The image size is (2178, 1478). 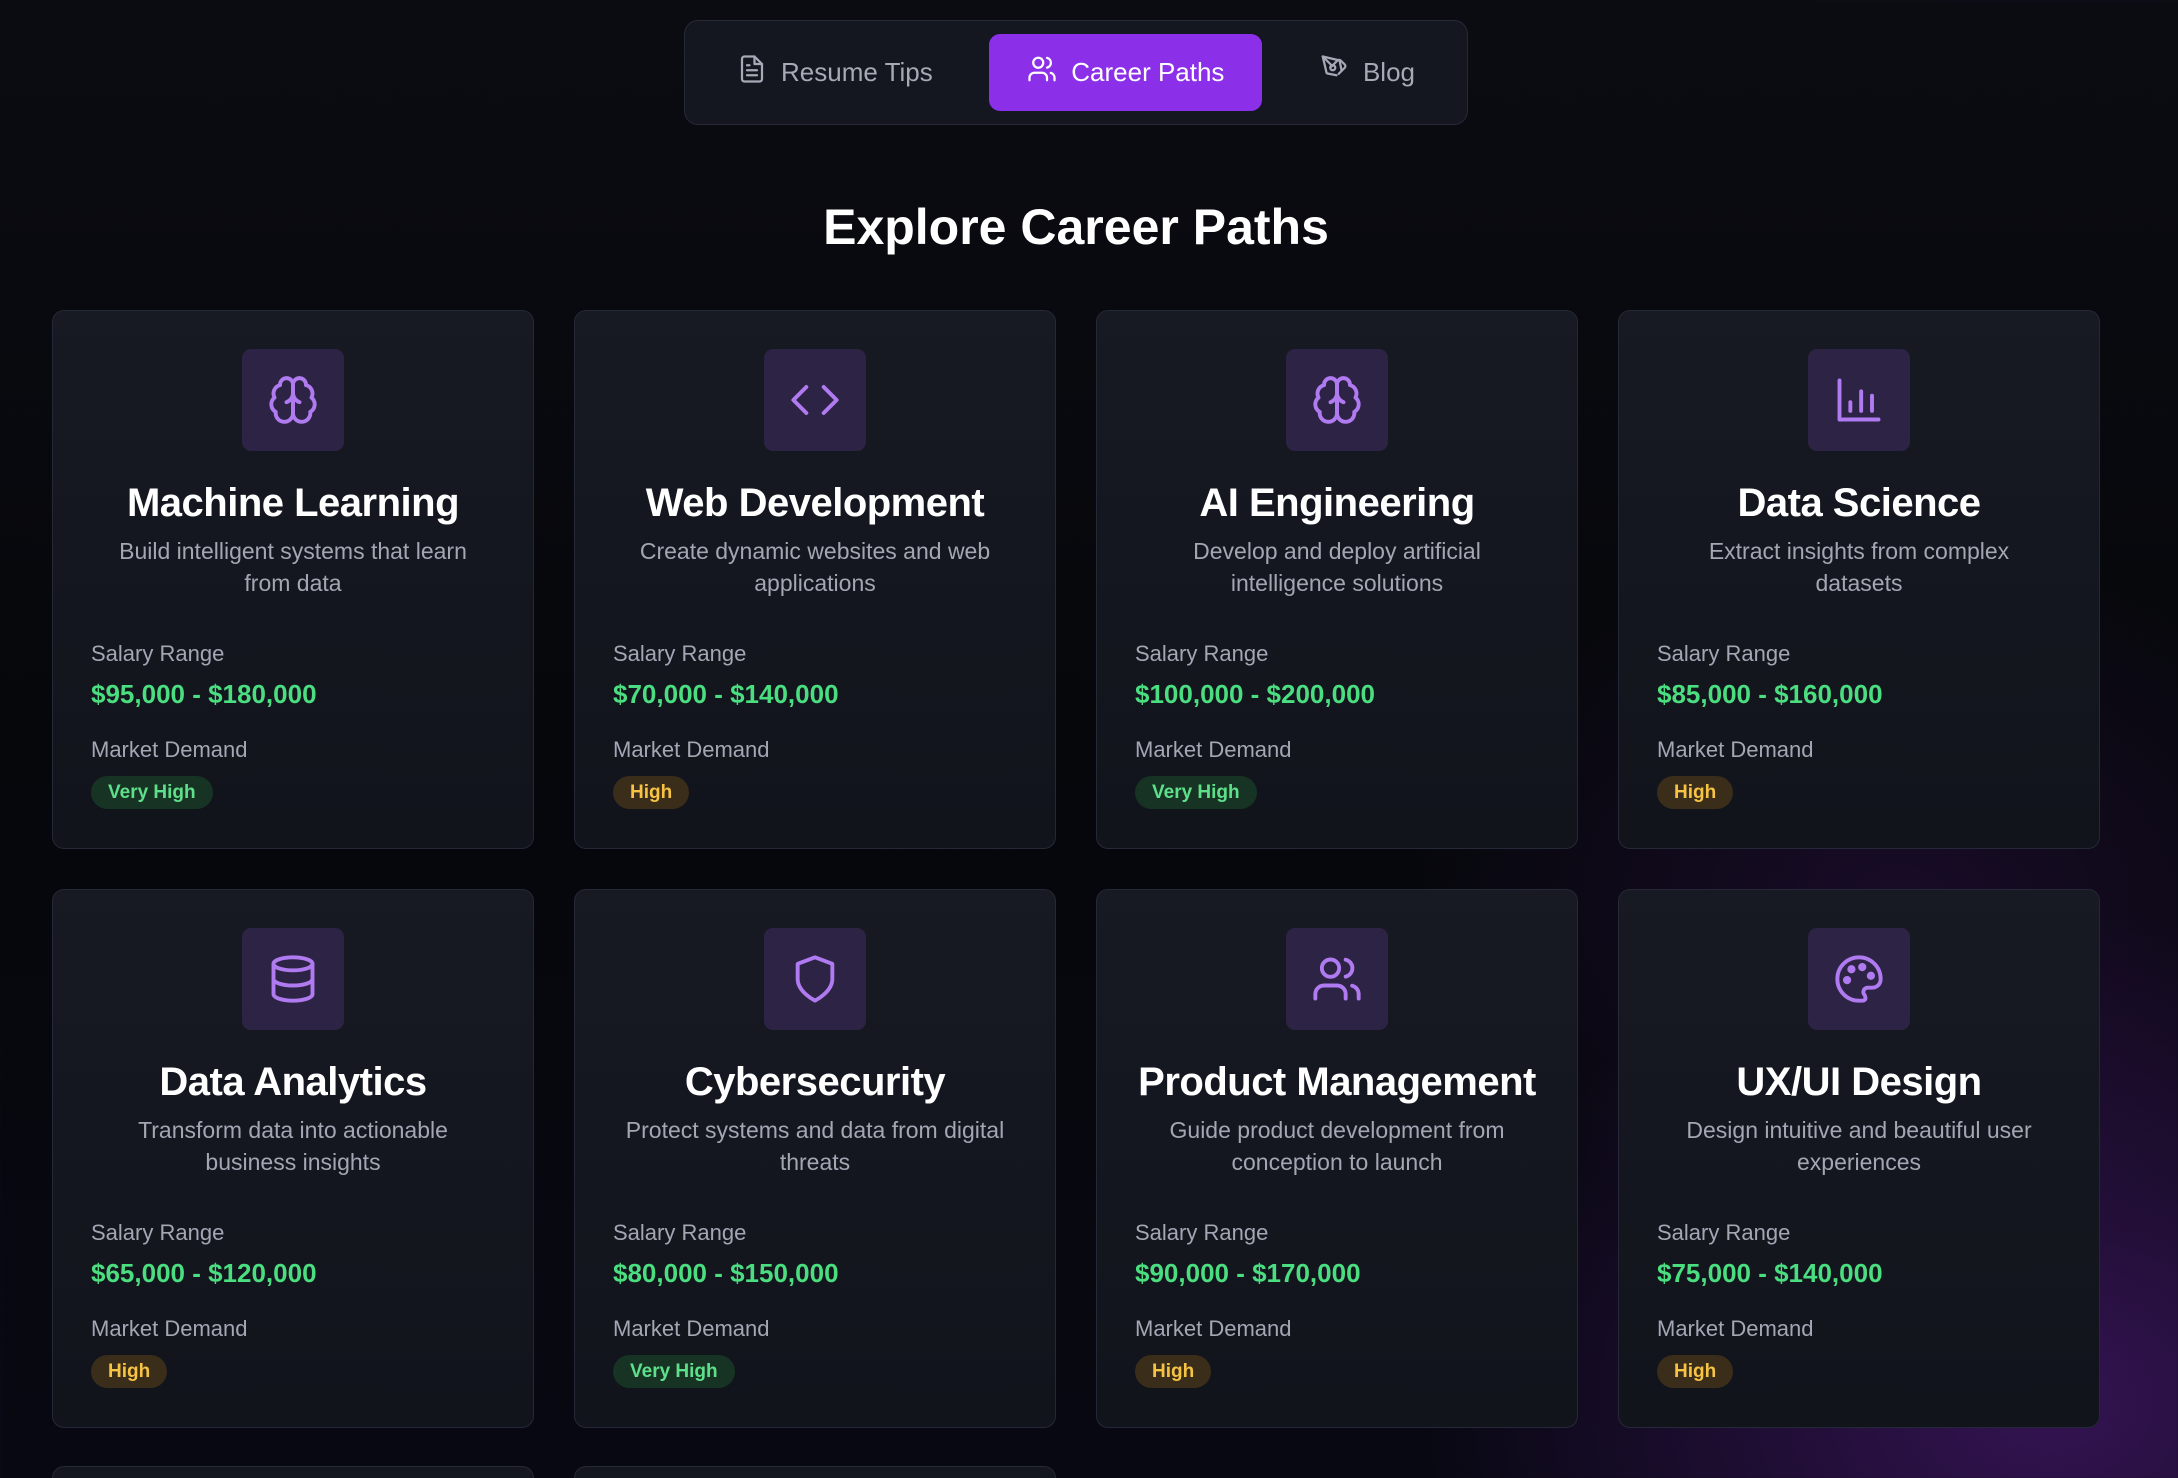 I want to click on tab-resume-tips: Resume Tips, so click(x=835, y=72).